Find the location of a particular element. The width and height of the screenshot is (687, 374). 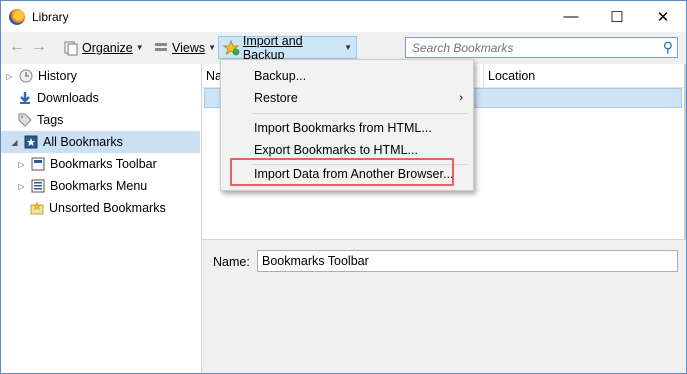

sidebar-item-label: Bookmarks Toolbar is located at coordinates (103, 164).